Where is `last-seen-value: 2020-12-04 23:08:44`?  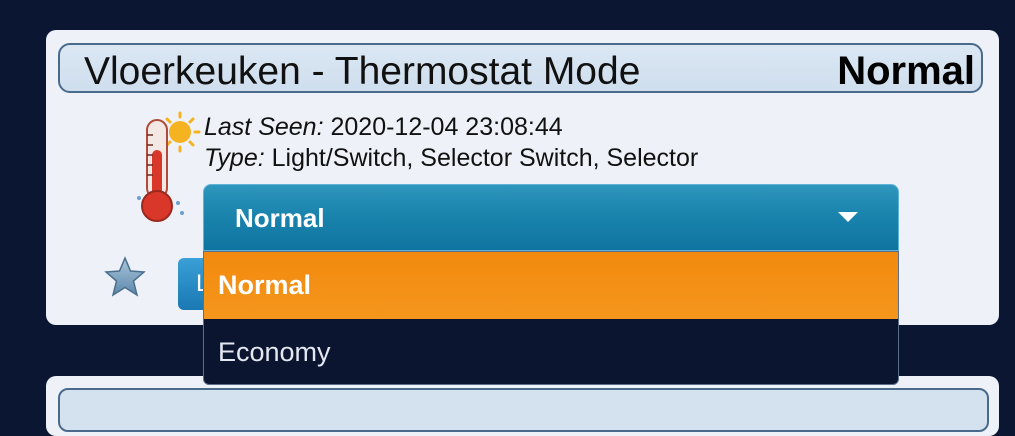
last-seen-value: 2020-12-04 23:08:44 is located at coordinates (446, 127).